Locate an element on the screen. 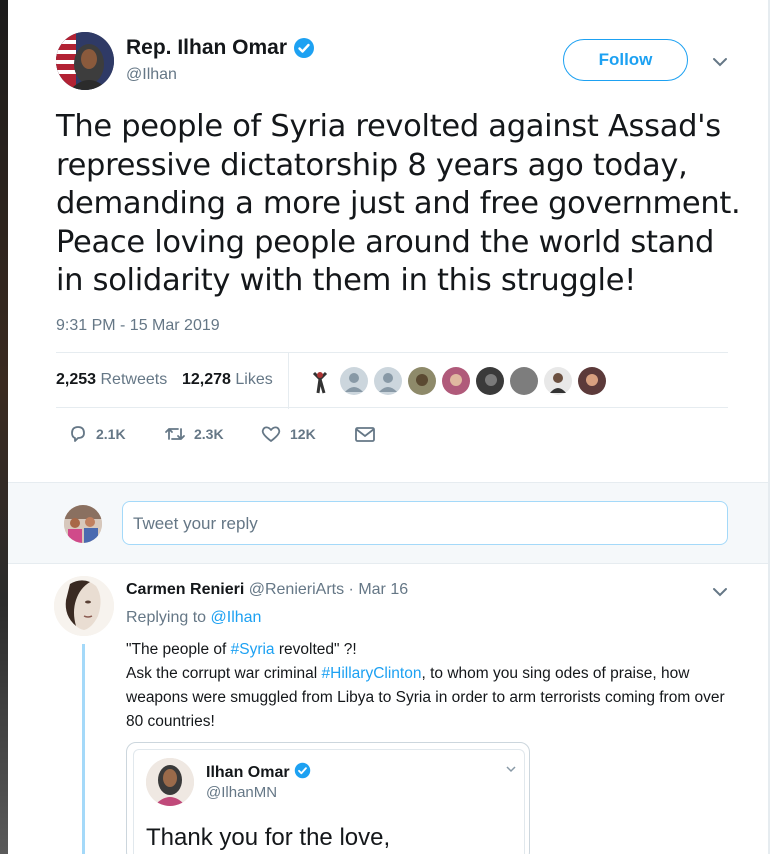 This screenshot has height=854, width=770. retweet-icon is located at coordinates (175, 434).